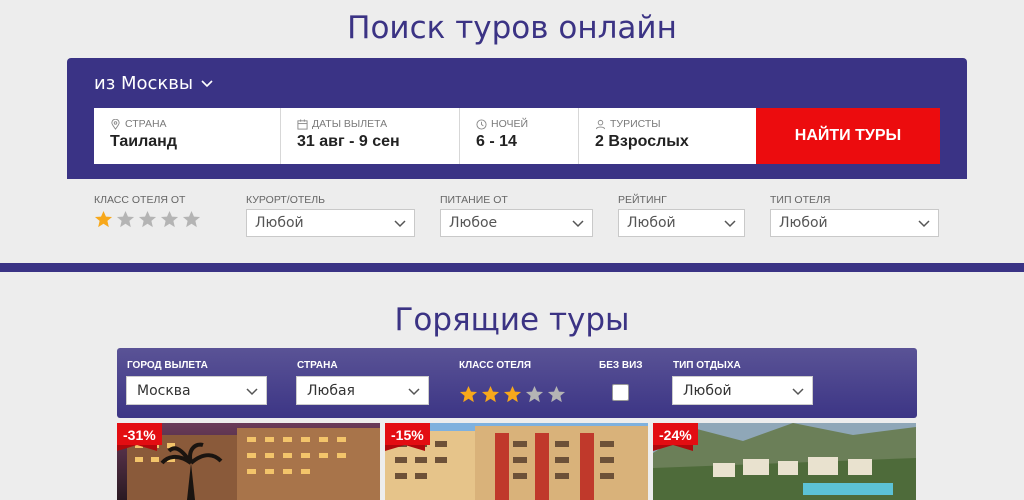 This screenshot has height=500, width=1024. What do you see at coordinates (651, 223) in the screenshot?
I see `rating-value: Любой` at bounding box center [651, 223].